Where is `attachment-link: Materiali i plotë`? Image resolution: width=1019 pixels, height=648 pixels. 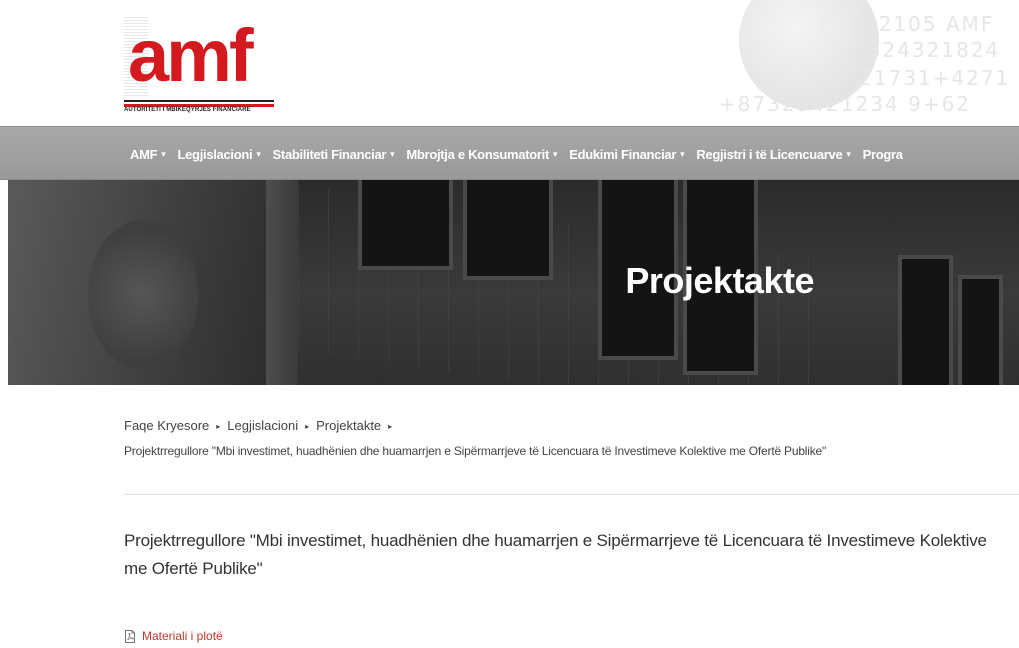
attachment-link: Materiali i plotë is located at coordinates (173, 636).